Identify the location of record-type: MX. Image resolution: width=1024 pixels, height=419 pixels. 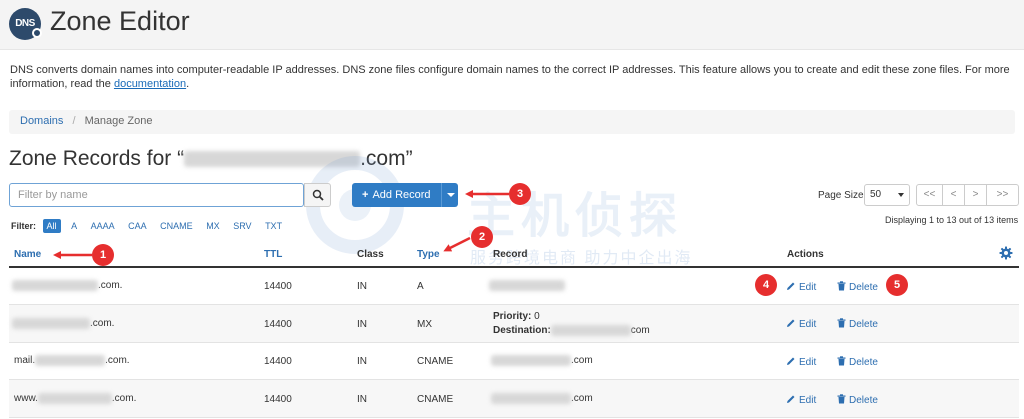
(424, 324).